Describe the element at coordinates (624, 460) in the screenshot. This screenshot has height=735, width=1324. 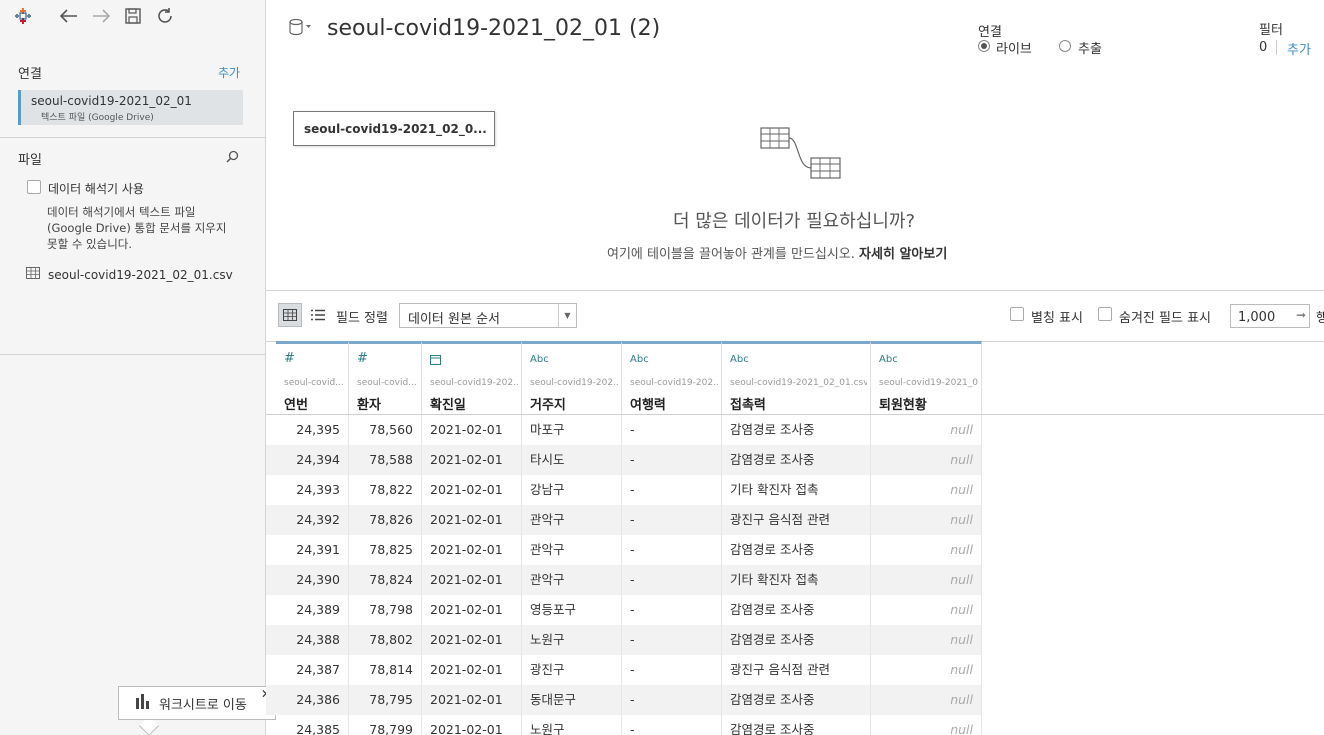
I see `table-row: 24,394 78,588 2021-02-01 타시도 - 감염경로 조사중 null` at that location.